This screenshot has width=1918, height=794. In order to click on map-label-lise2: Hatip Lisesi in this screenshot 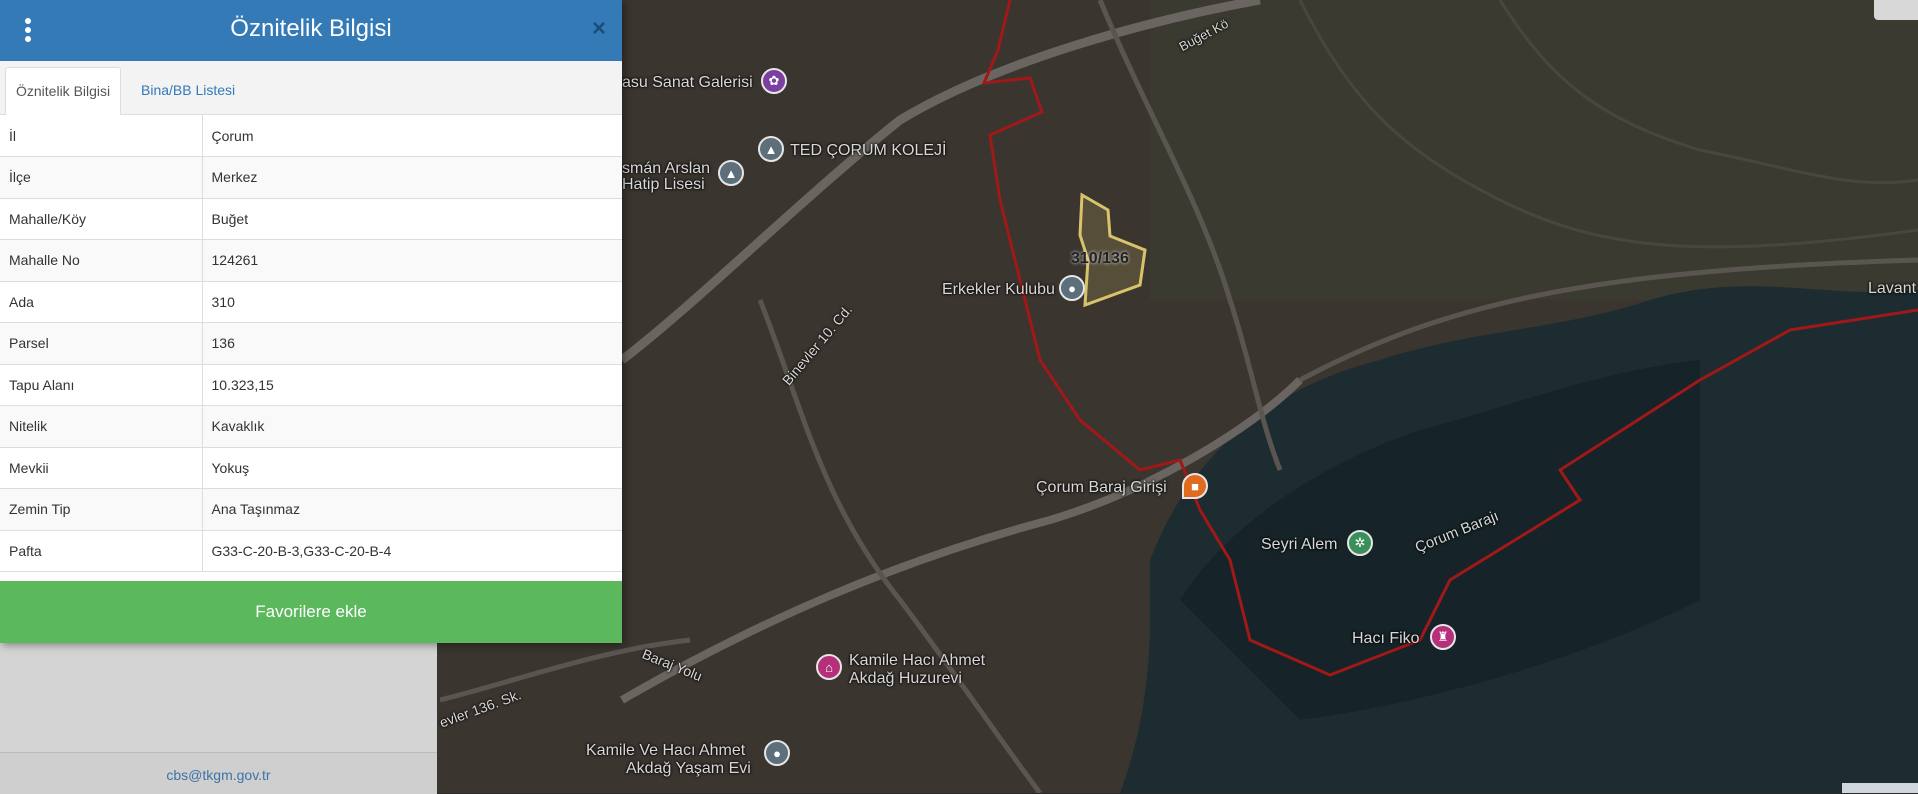, I will do `click(663, 184)`.